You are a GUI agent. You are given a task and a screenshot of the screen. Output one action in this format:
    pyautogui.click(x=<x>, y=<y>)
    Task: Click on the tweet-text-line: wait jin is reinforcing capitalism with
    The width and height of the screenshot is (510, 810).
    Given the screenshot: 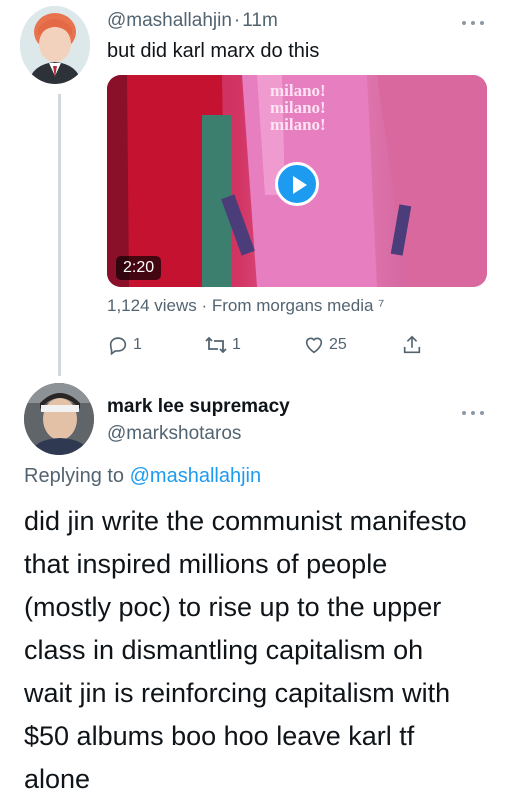 What is the action you would take?
    pyautogui.click(x=237, y=693)
    